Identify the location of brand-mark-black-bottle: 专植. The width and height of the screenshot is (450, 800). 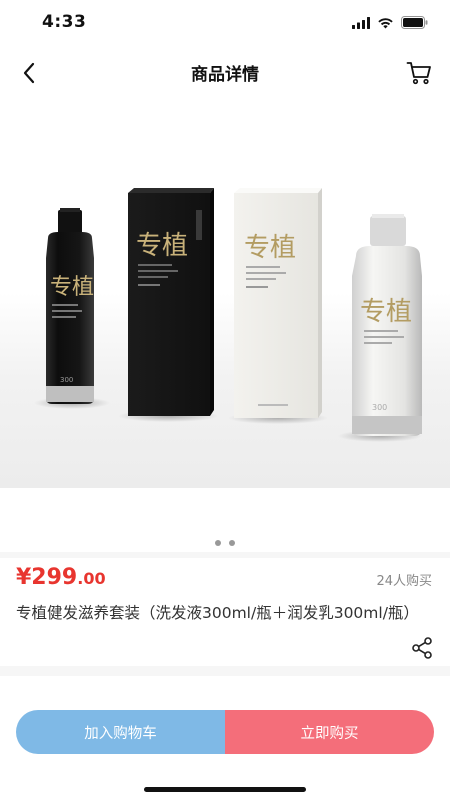
(72, 287).